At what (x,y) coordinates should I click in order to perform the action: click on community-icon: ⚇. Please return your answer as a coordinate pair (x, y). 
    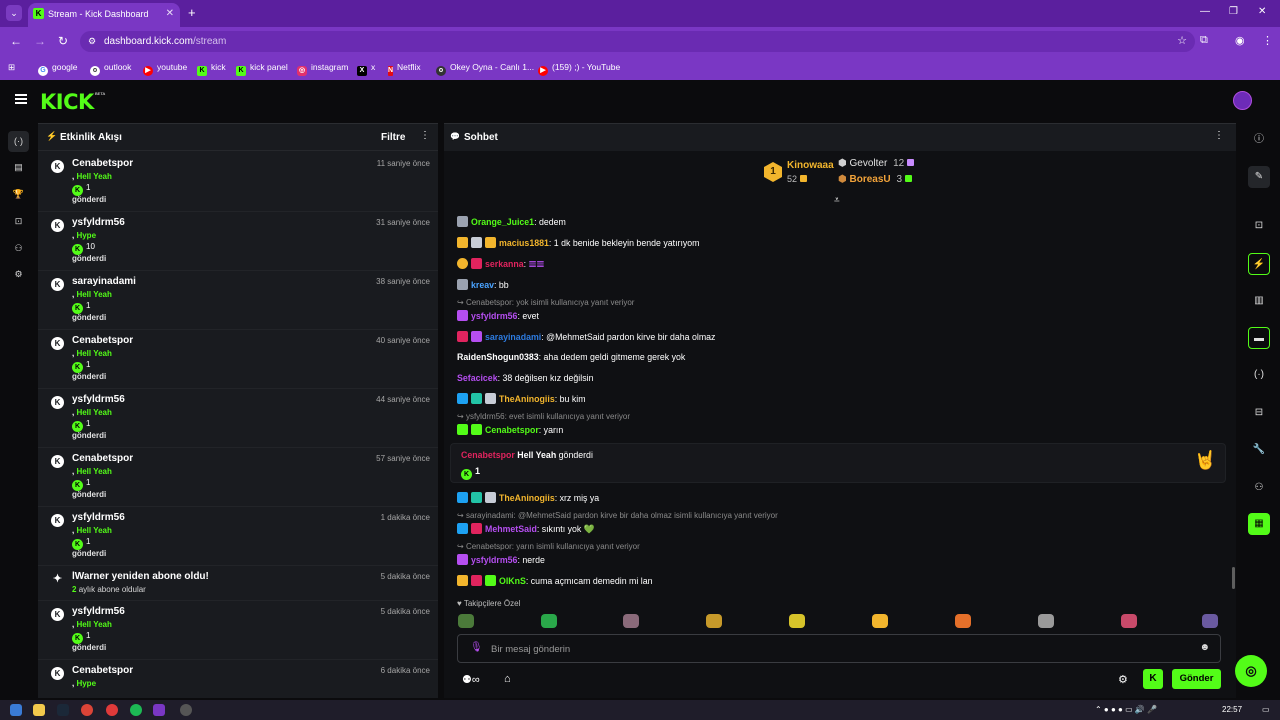
    Looking at the image, I should click on (18, 248).